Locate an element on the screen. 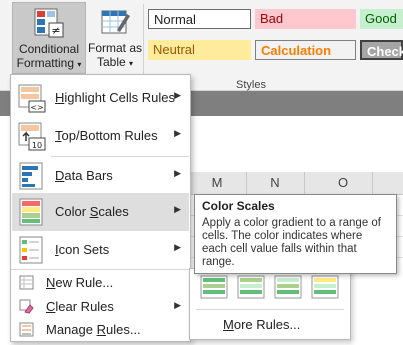 The image size is (403, 345). format-as-table-button: Format as Table ▾ is located at coordinates (115, 38).